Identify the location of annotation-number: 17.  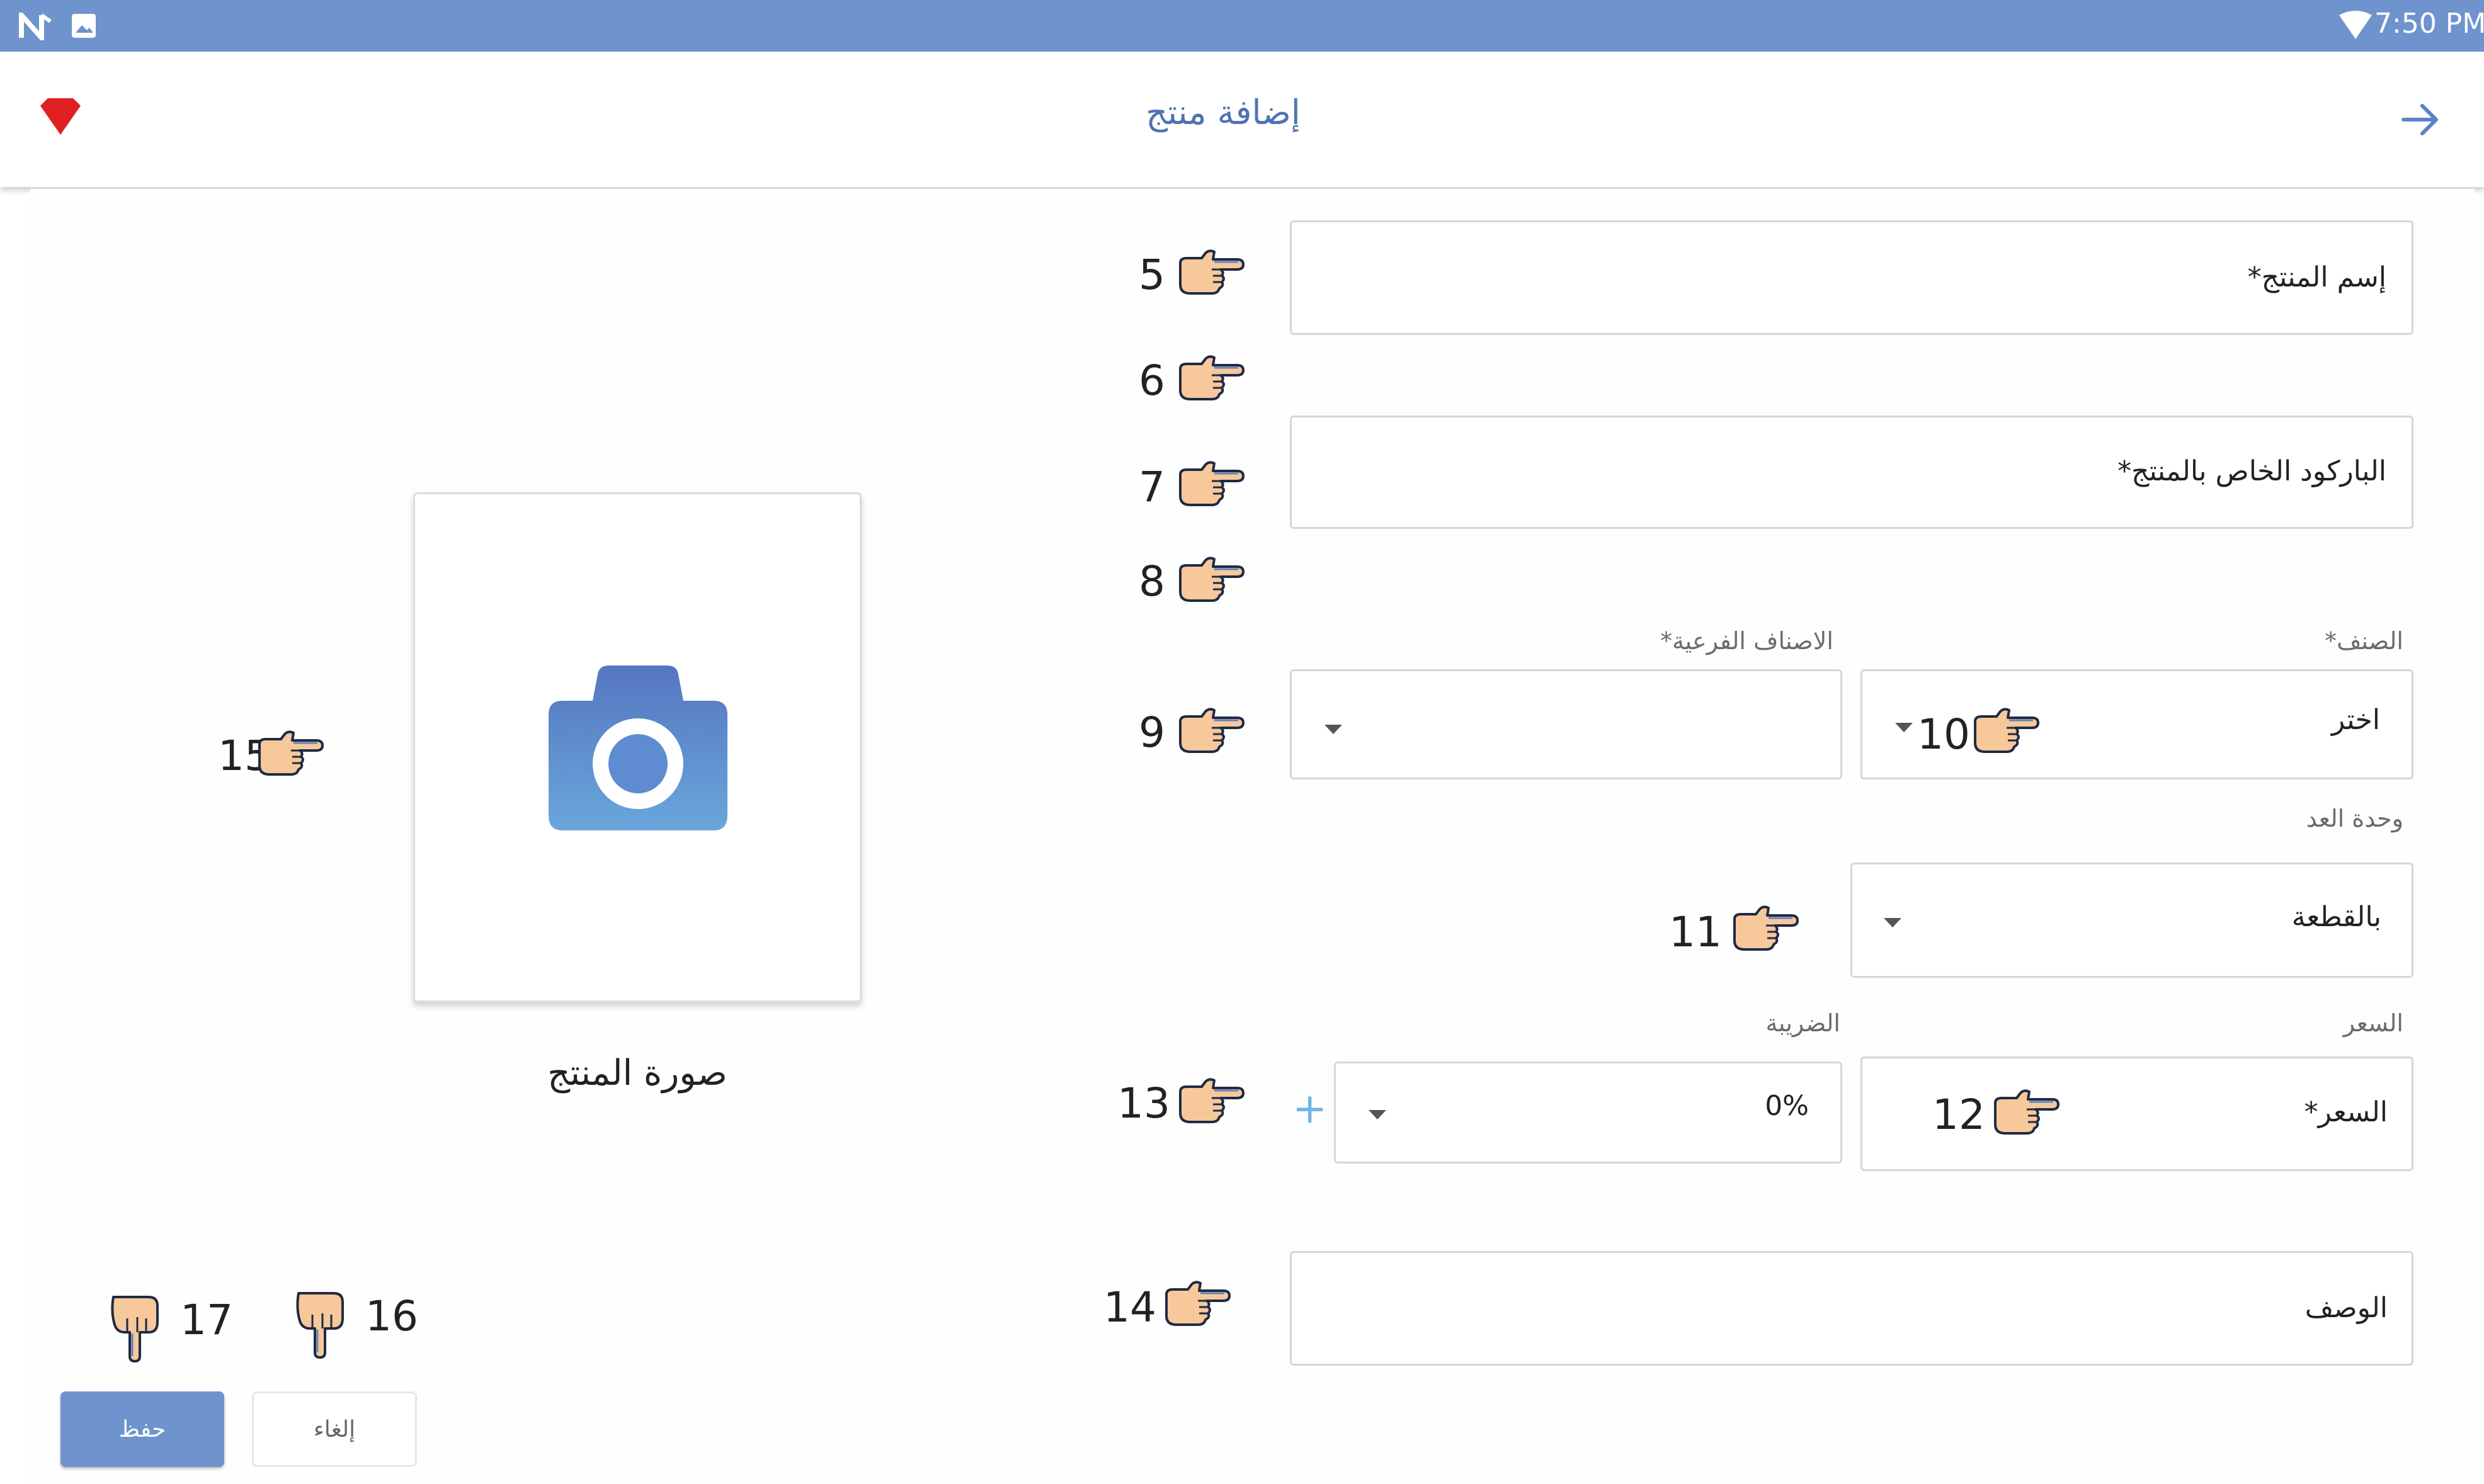
(206, 1320).